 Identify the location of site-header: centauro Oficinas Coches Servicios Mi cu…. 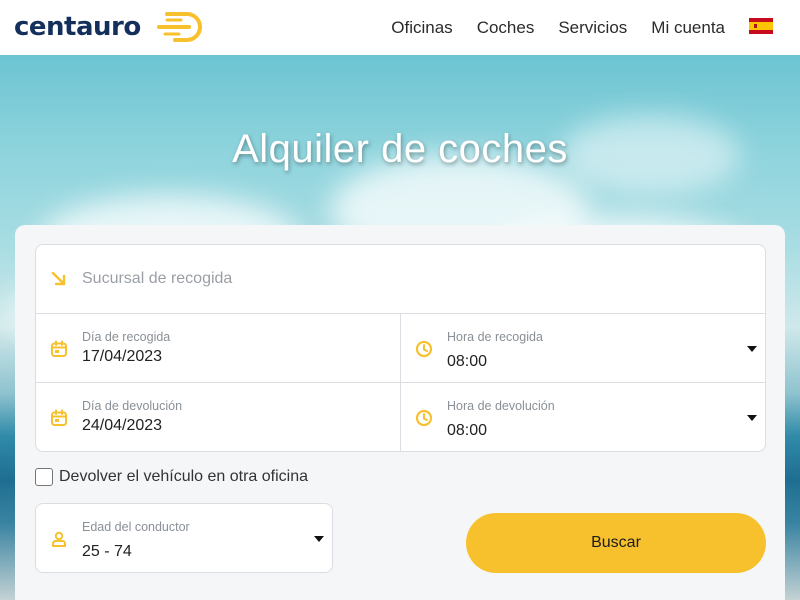
(400, 27).